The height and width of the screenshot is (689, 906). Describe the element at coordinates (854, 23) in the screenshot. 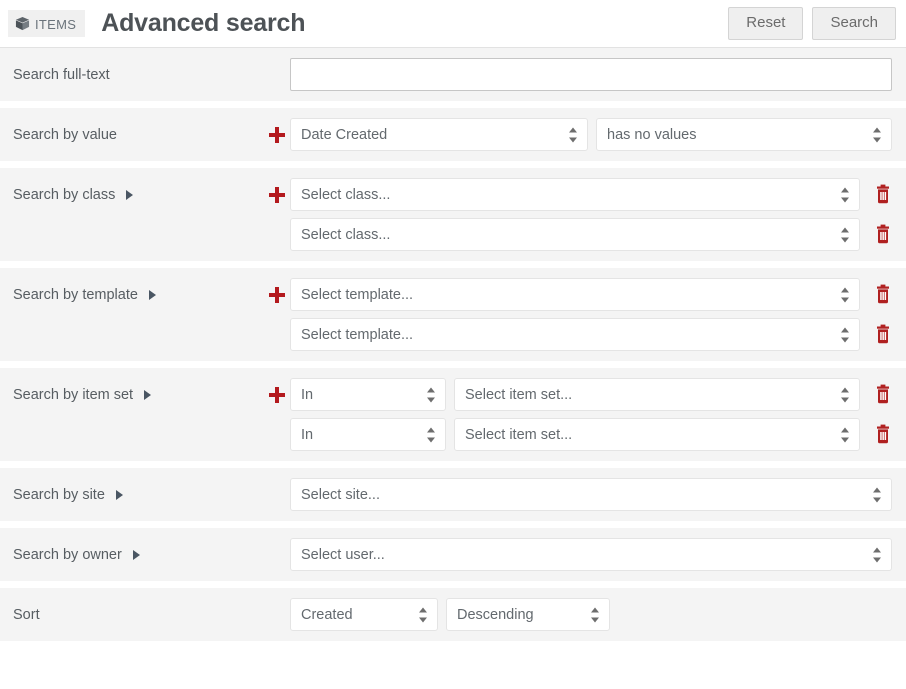

I see `search-button: Search` at that location.